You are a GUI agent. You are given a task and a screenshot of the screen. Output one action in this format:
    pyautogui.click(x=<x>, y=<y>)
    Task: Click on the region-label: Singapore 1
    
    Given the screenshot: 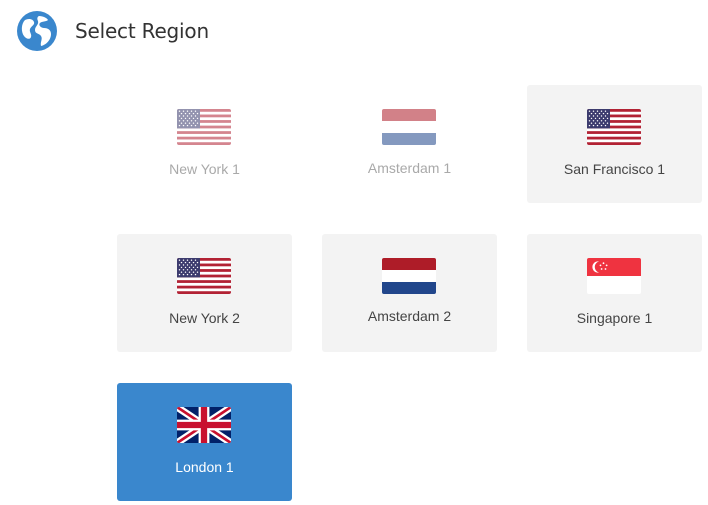 What is the action you would take?
    pyautogui.click(x=614, y=318)
    